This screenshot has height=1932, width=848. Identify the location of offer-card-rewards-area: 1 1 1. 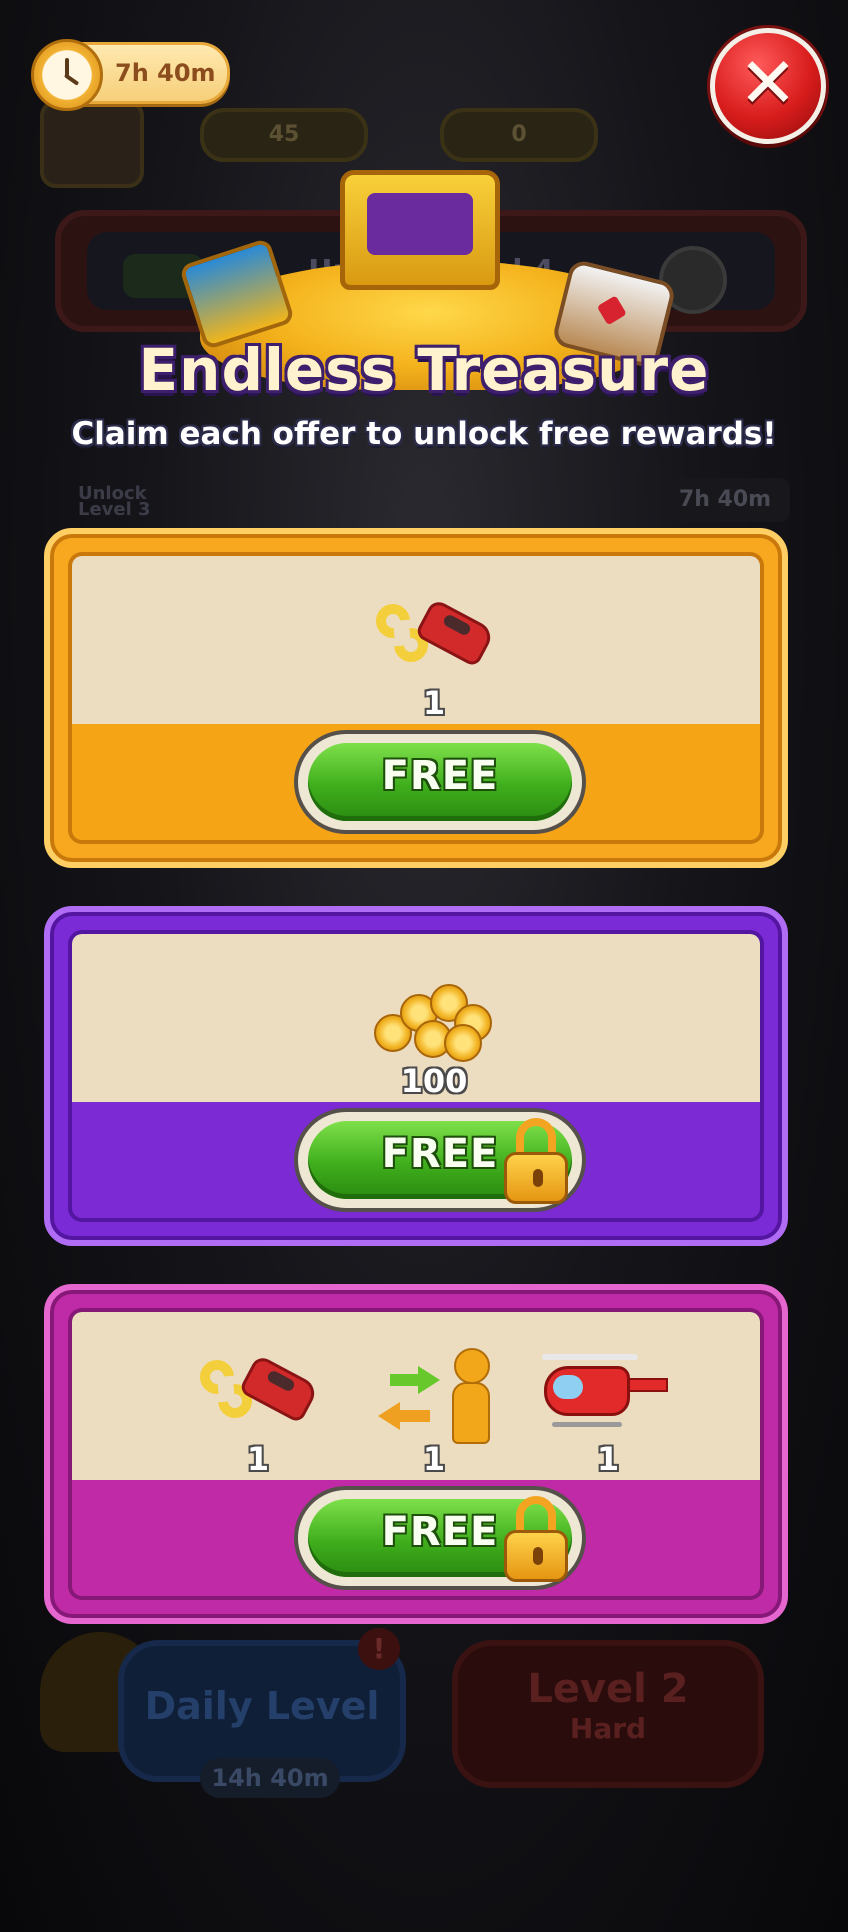
(416, 1396).